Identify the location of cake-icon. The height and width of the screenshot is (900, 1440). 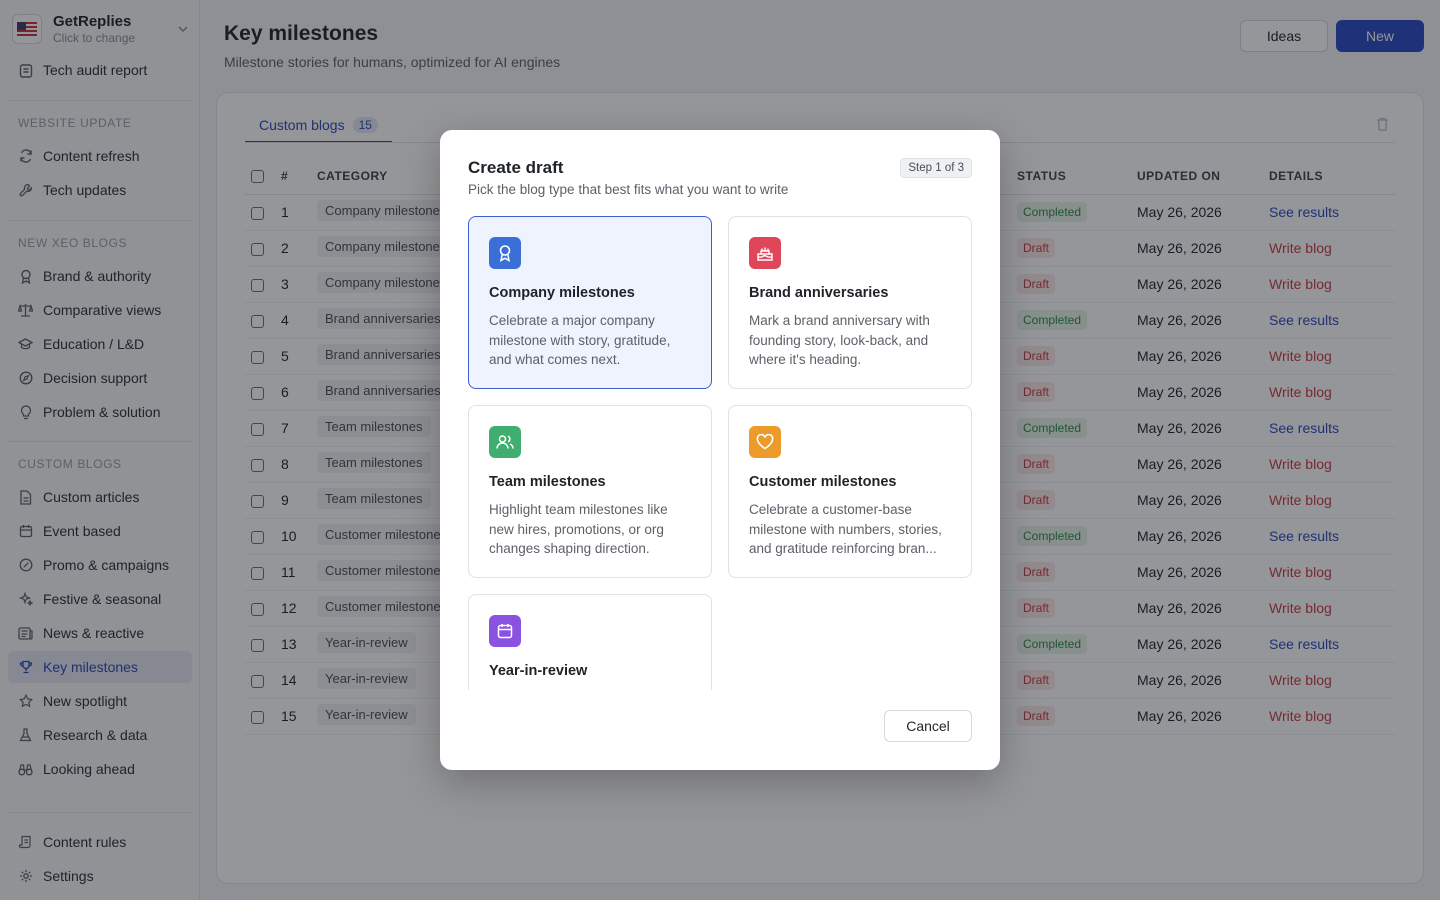
(765, 253).